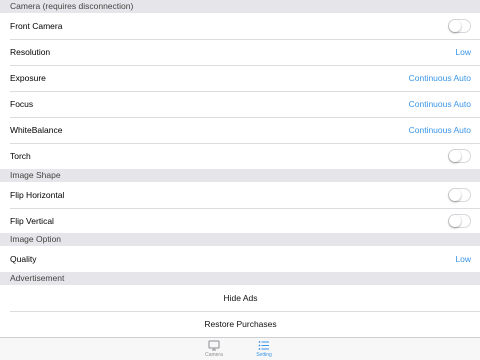 The image size is (480, 360). Describe the element at coordinates (240, 52) in the screenshot. I see `resolution-row: Resolution Low` at that location.